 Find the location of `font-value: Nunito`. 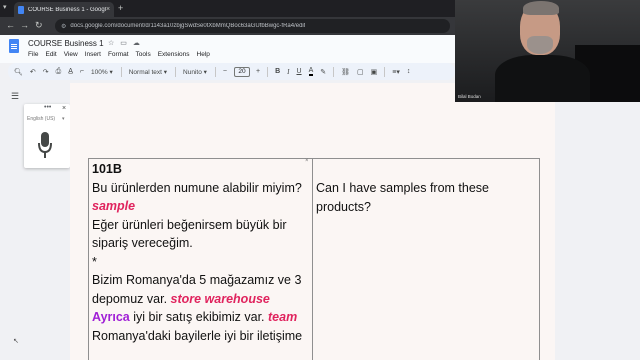

font-value: Nunito is located at coordinates (192, 72).